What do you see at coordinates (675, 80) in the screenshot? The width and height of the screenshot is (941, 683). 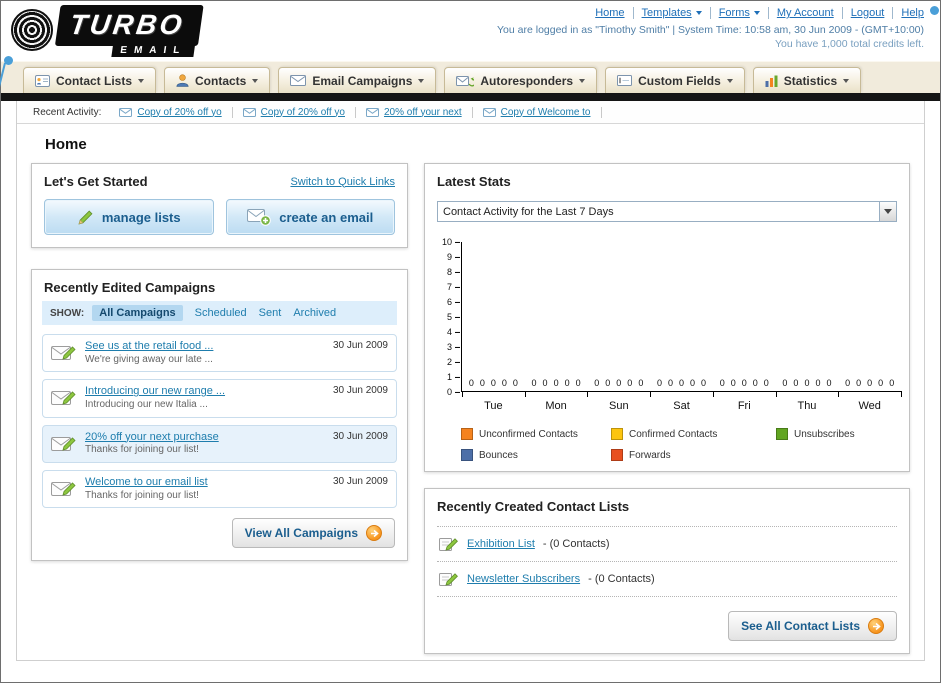 I see `tab-custom-fields: Custom Fields` at bounding box center [675, 80].